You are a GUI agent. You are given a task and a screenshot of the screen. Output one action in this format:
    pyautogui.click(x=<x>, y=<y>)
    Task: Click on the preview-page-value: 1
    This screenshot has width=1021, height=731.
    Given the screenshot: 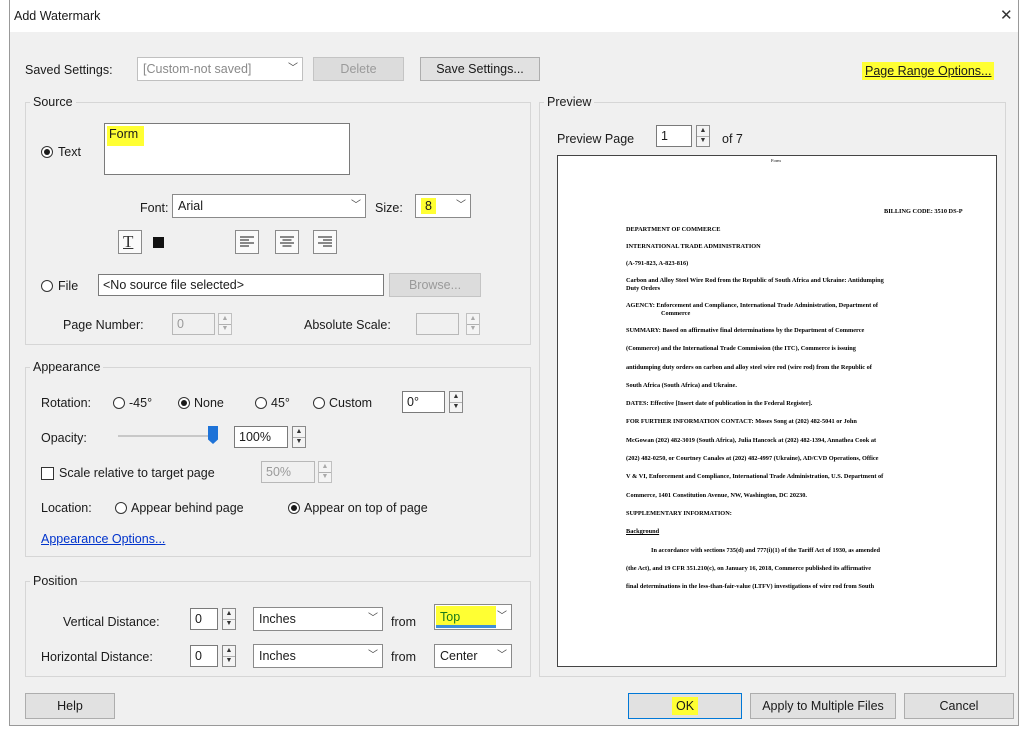 What is the action you would take?
    pyautogui.click(x=664, y=136)
    